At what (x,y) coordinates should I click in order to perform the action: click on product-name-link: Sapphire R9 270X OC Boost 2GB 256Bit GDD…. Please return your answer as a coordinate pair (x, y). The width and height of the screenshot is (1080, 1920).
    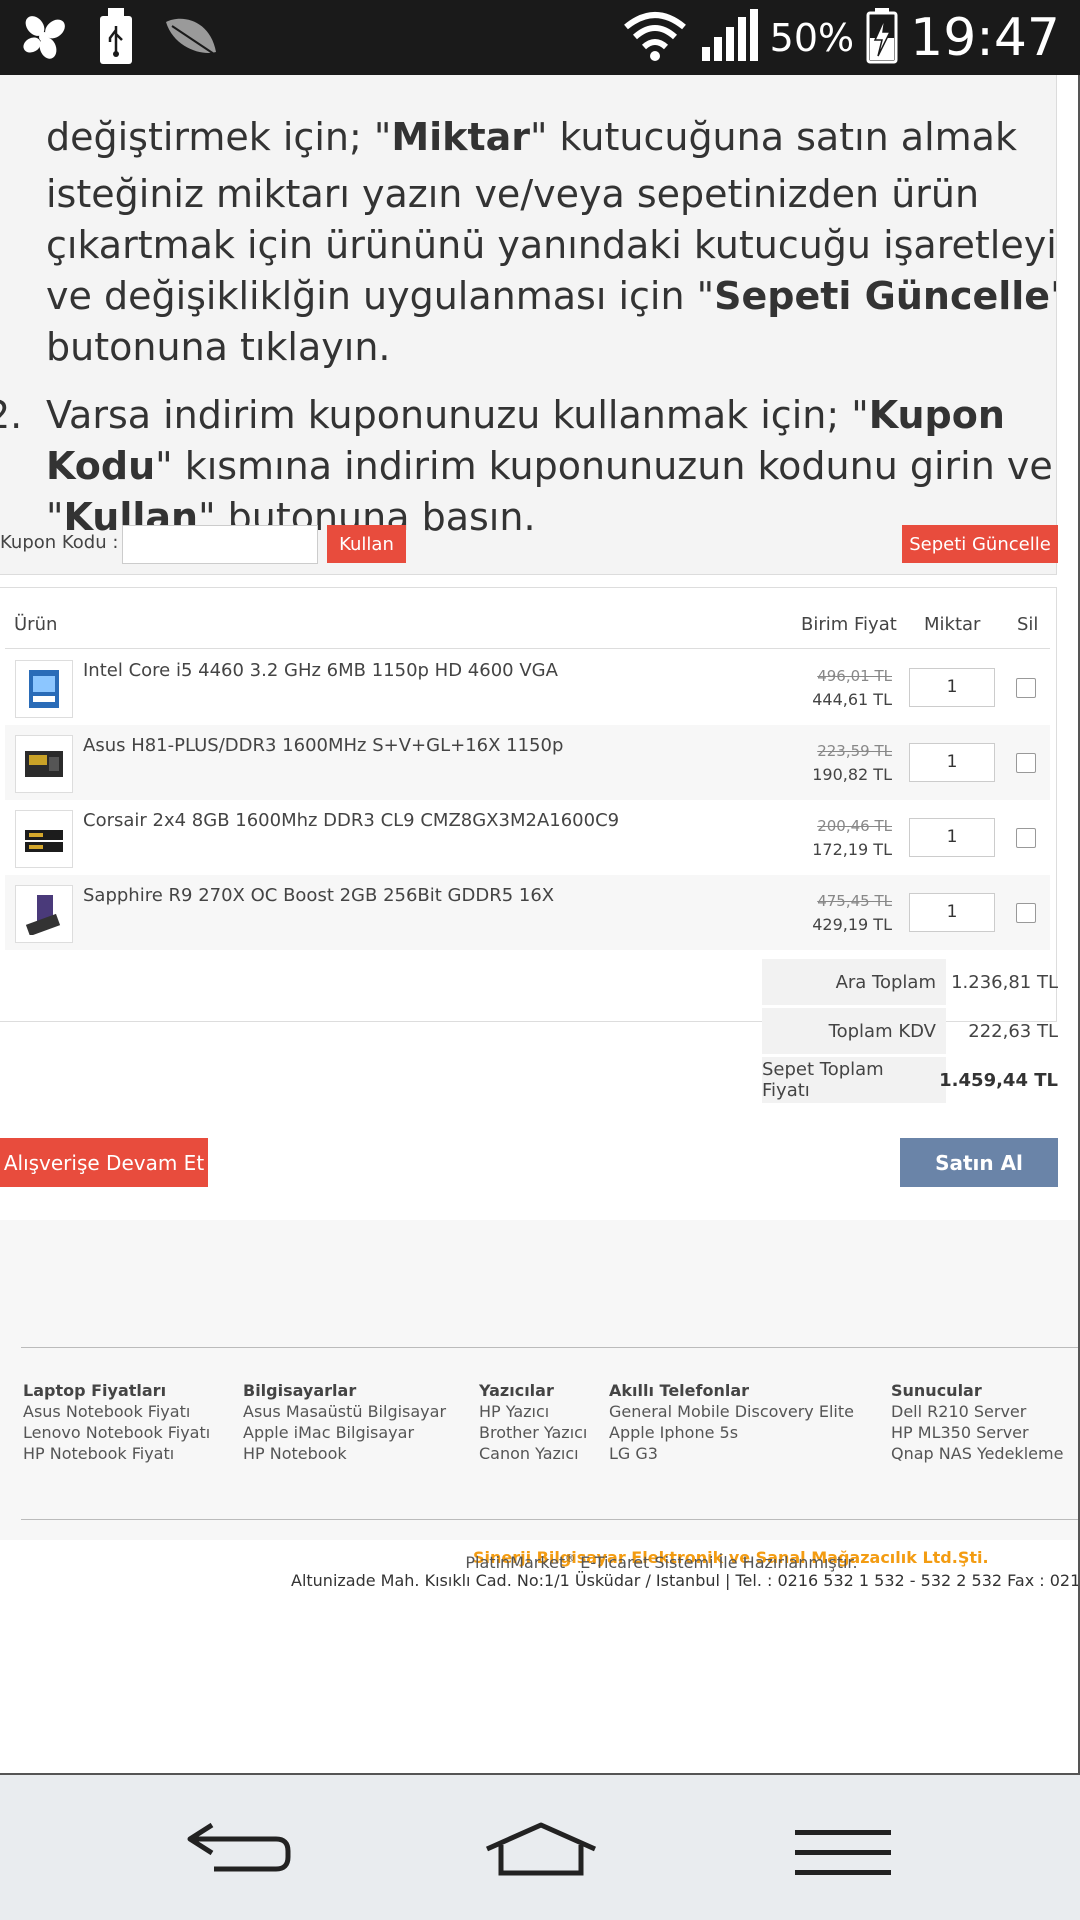
    Looking at the image, I should click on (318, 895).